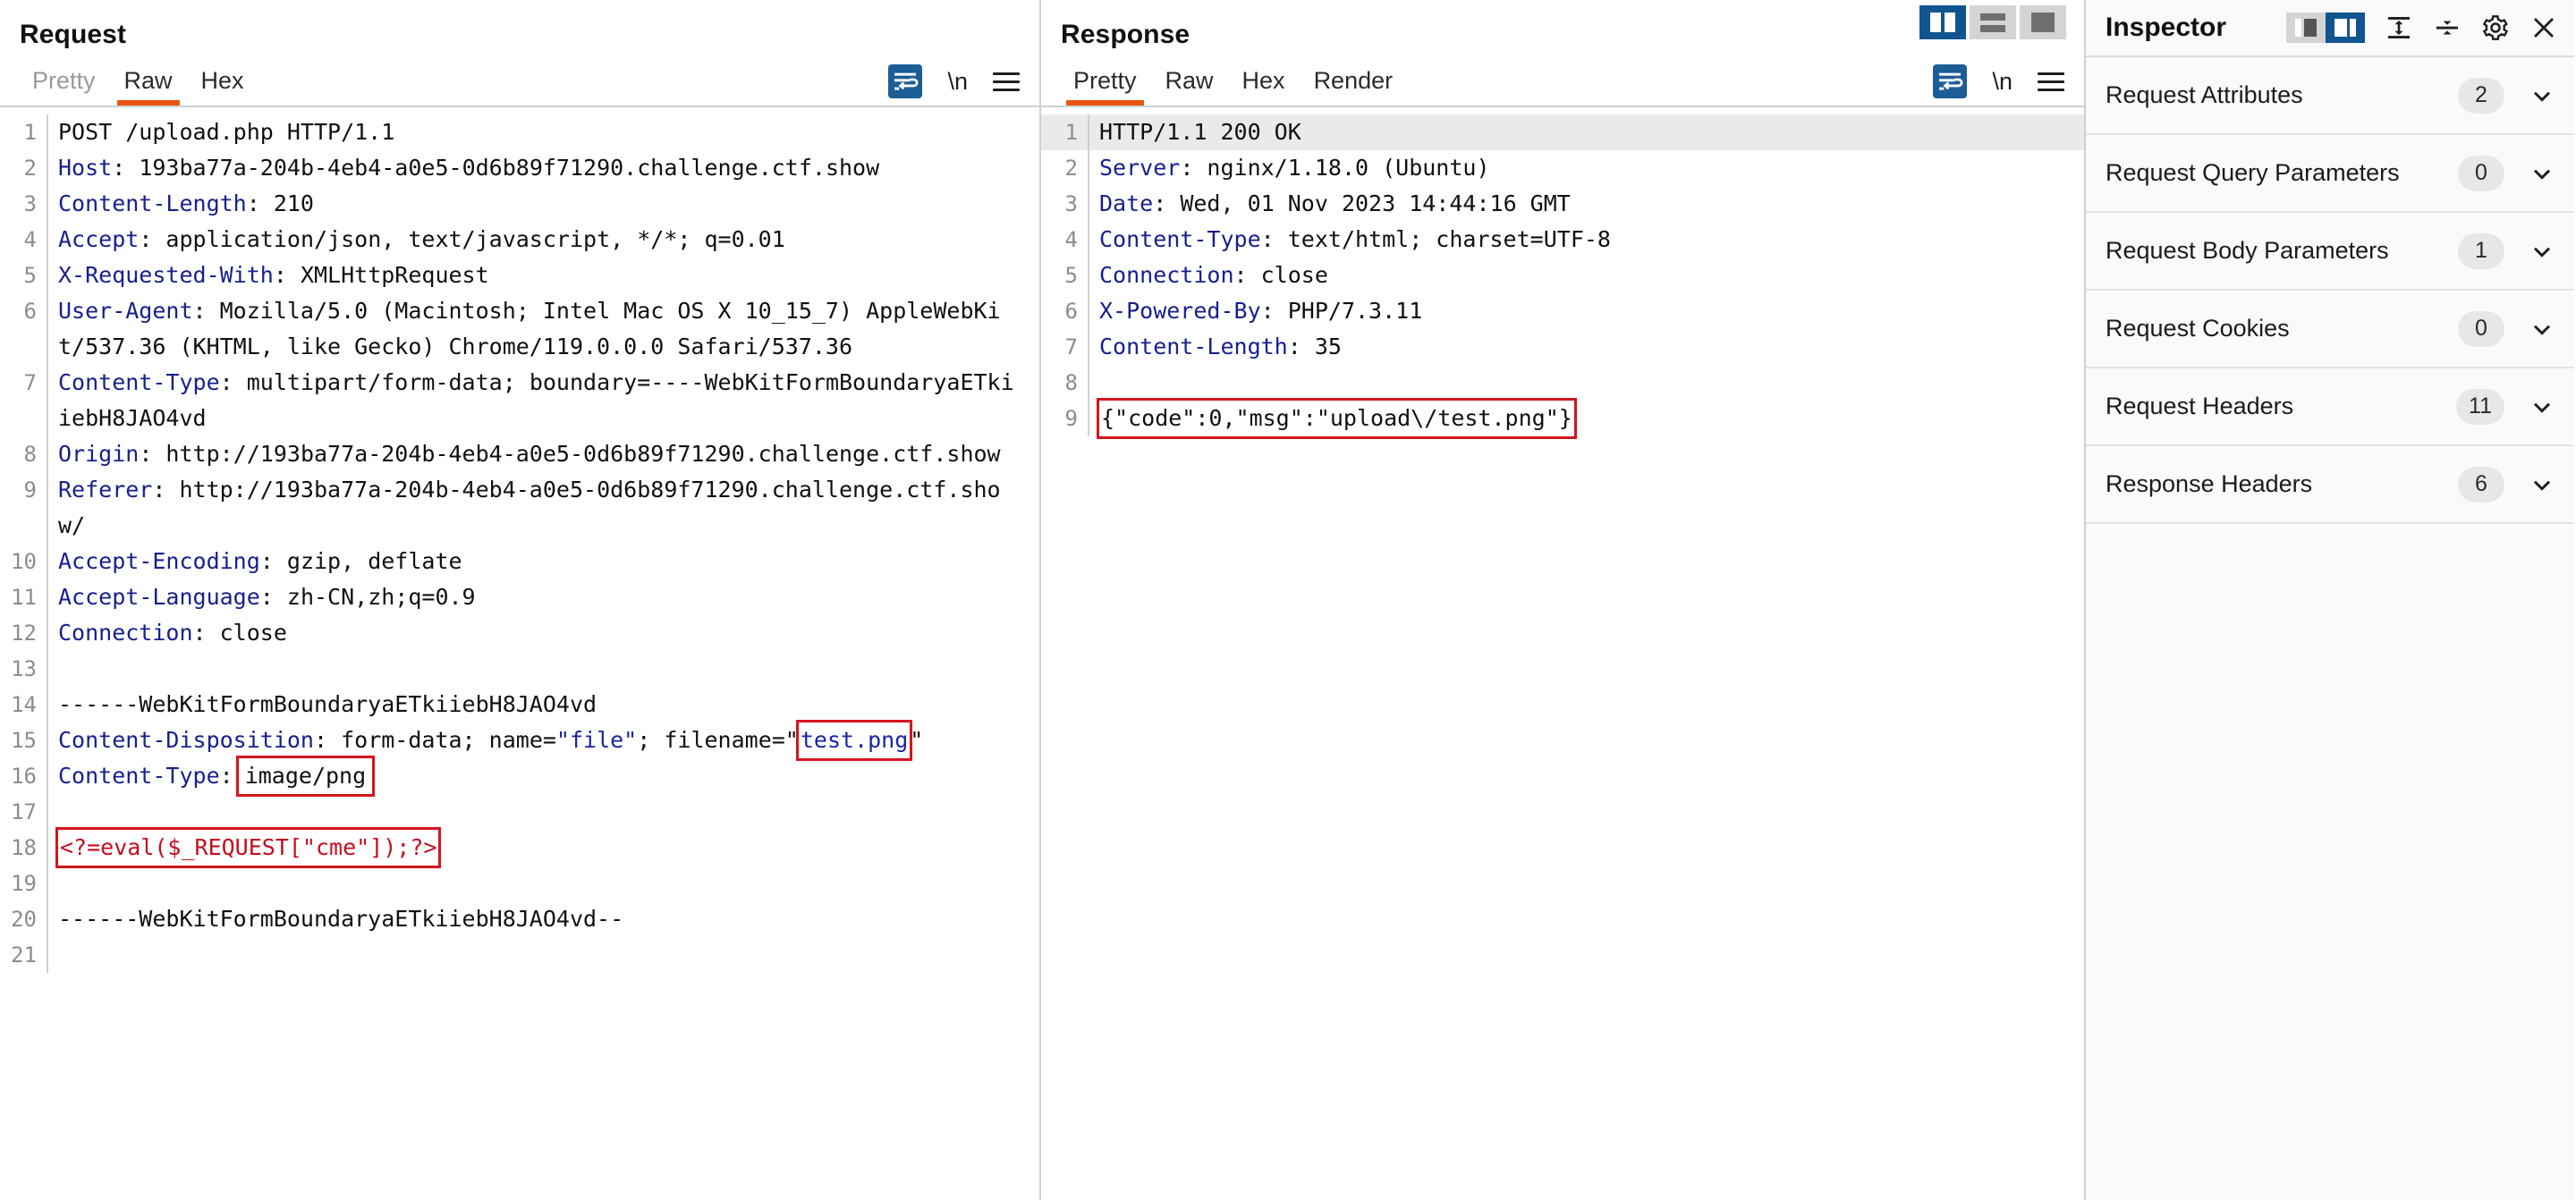 Image resolution: width=2576 pixels, height=1200 pixels. What do you see at coordinates (519, 561) in the screenshot?
I see `code-line: 10 Accept-Encoding: gzip, deflate` at bounding box center [519, 561].